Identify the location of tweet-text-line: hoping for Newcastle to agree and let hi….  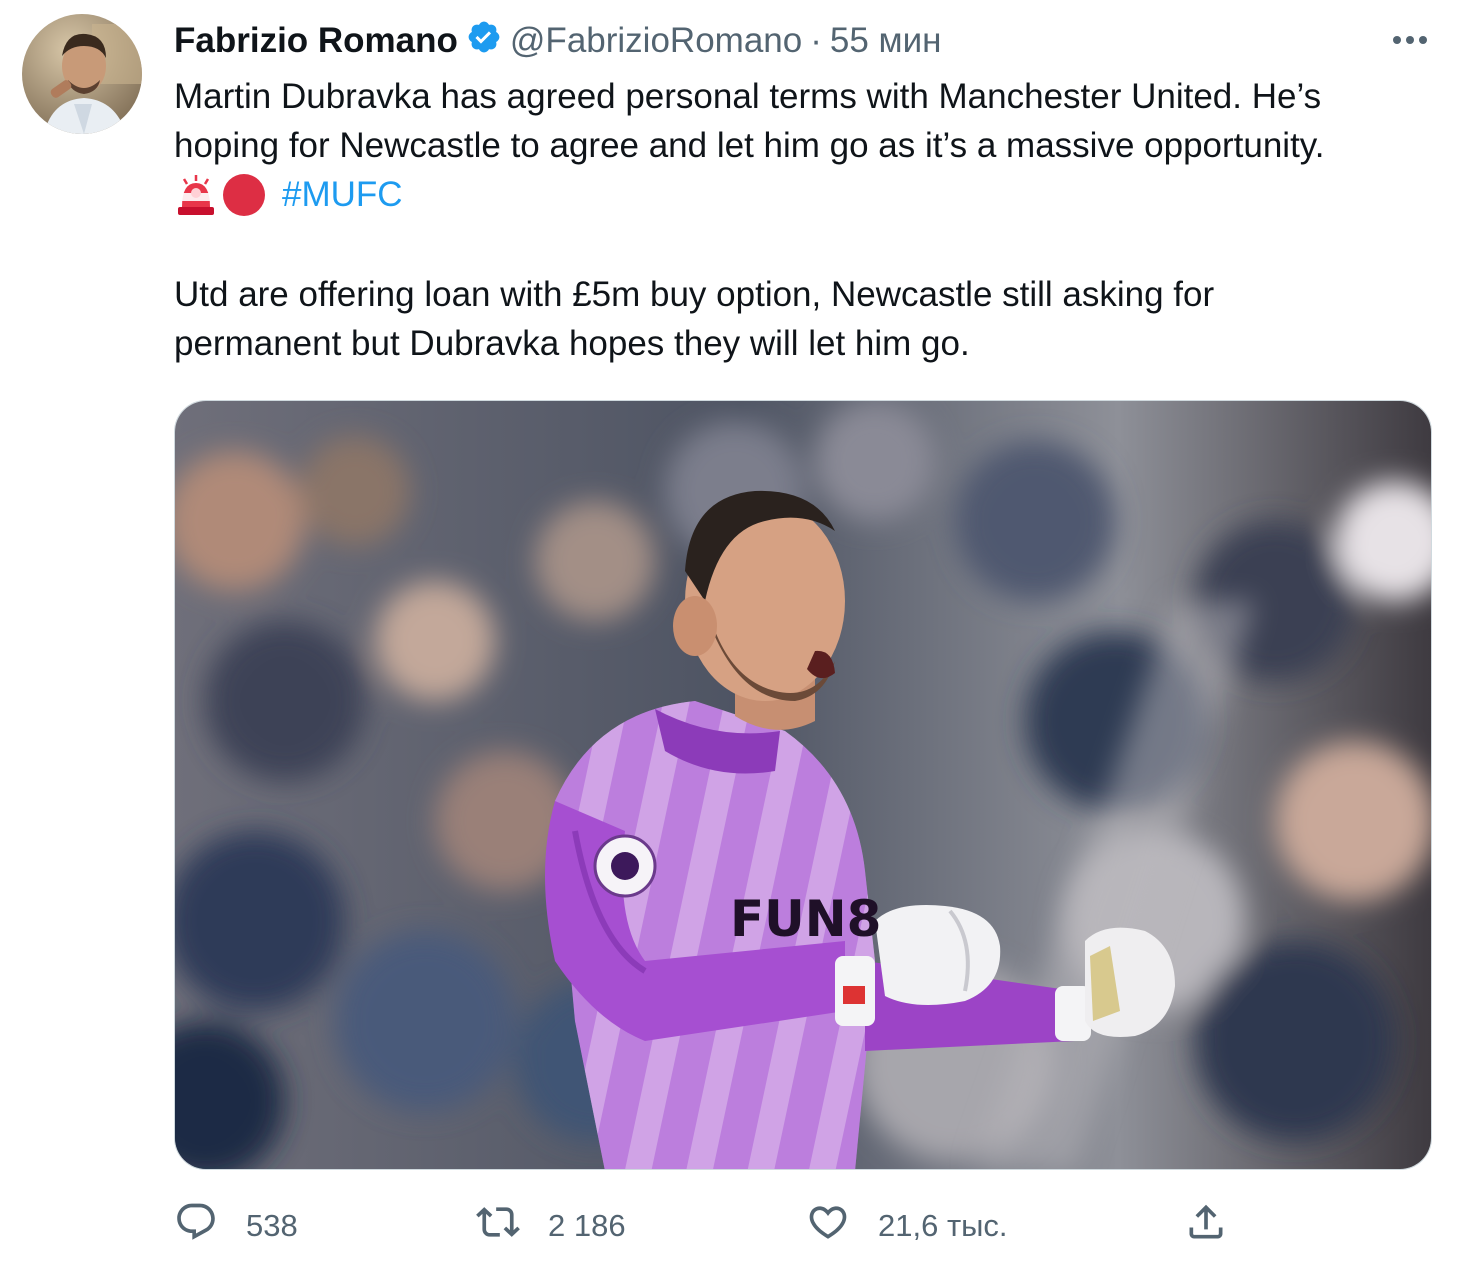
(749, 145).